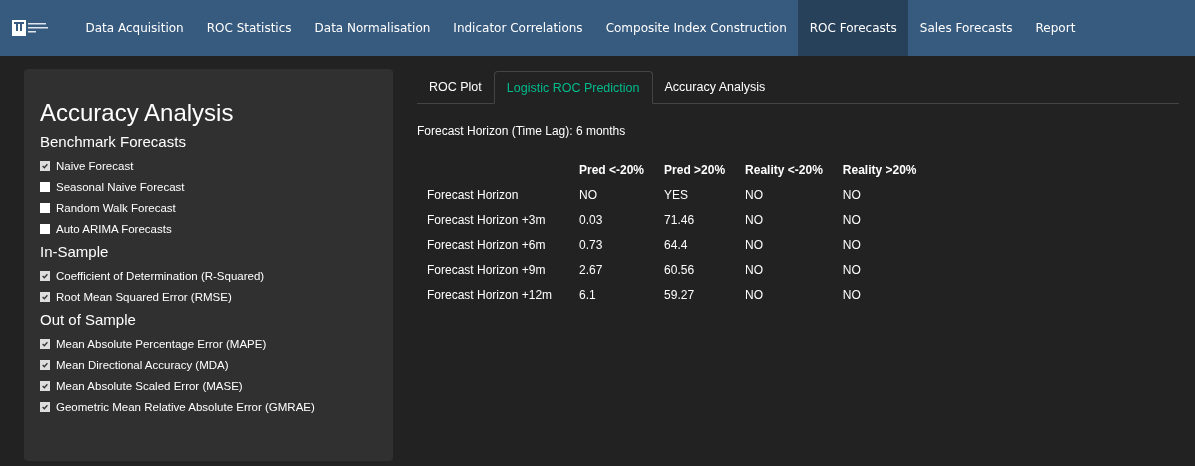 The height and width of the screenshot is (466, 1195). What do you see at coordinates (622, 294) in the screenshot?
I see `table-cell: 6.1` at bounding box center [622, 294].